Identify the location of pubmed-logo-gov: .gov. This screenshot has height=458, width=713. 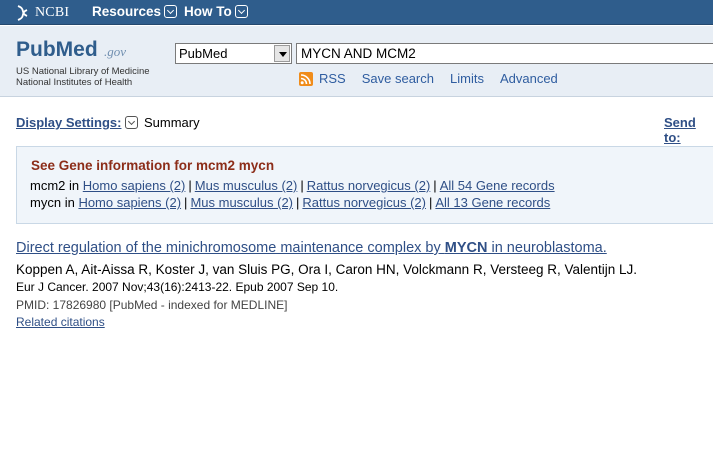
(115, 51).